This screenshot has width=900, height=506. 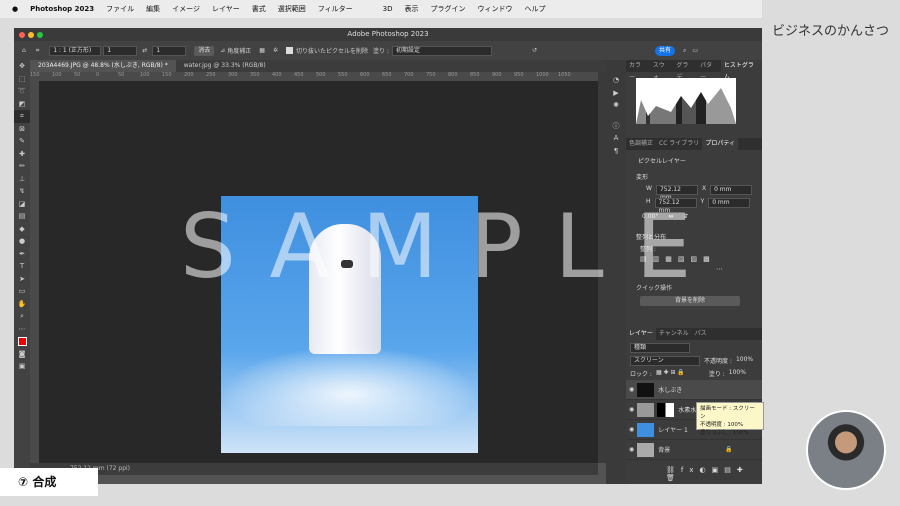 What do you see at coordinates (638, 70) in the screenshot?
I see `tab-color: カラー` at bounding box center [638, 70].